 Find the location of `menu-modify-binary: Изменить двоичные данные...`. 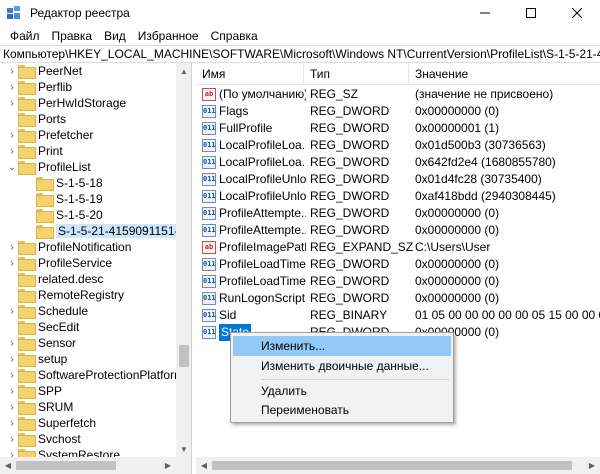

menu-modify-binary: Изменить двоичные данные... is located at coordinates (342, 366).